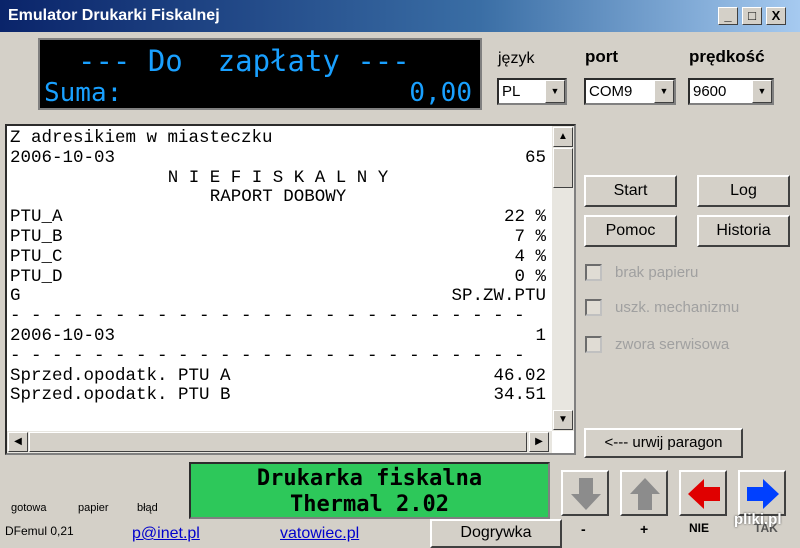 The width and height of the screenshot is (800, 548). Describe the element at coordinates (496, 533) in the screenshot. I see `reload-button: Dogrywka` at that location.